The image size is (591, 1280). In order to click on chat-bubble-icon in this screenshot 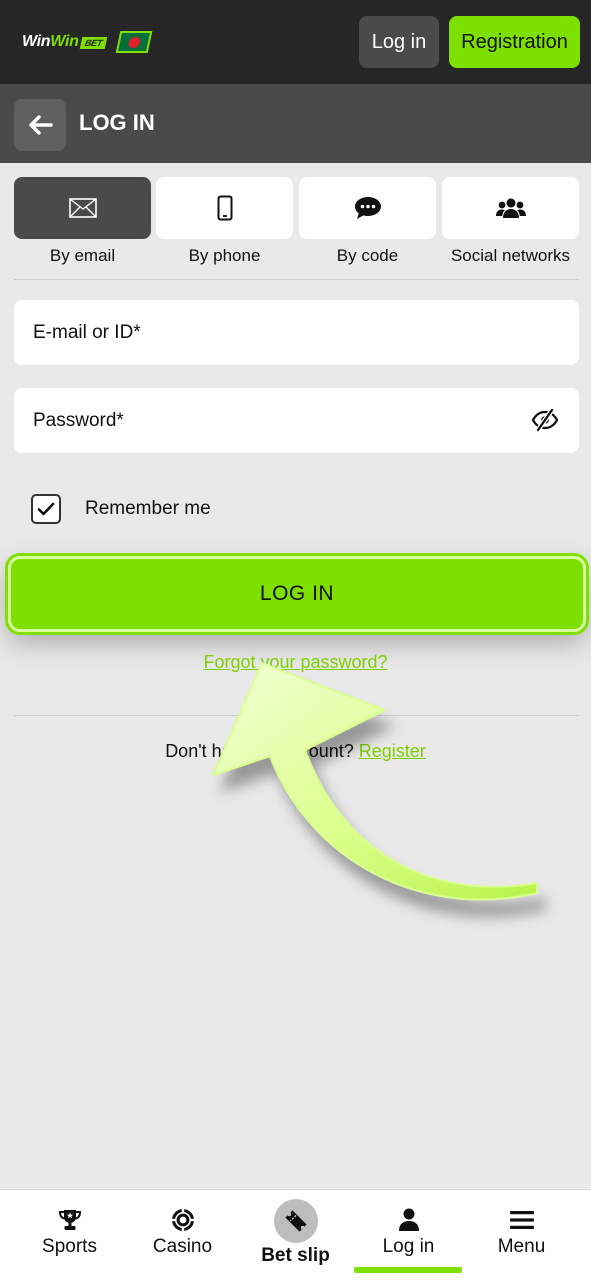, I will do `click(367, 208)`.